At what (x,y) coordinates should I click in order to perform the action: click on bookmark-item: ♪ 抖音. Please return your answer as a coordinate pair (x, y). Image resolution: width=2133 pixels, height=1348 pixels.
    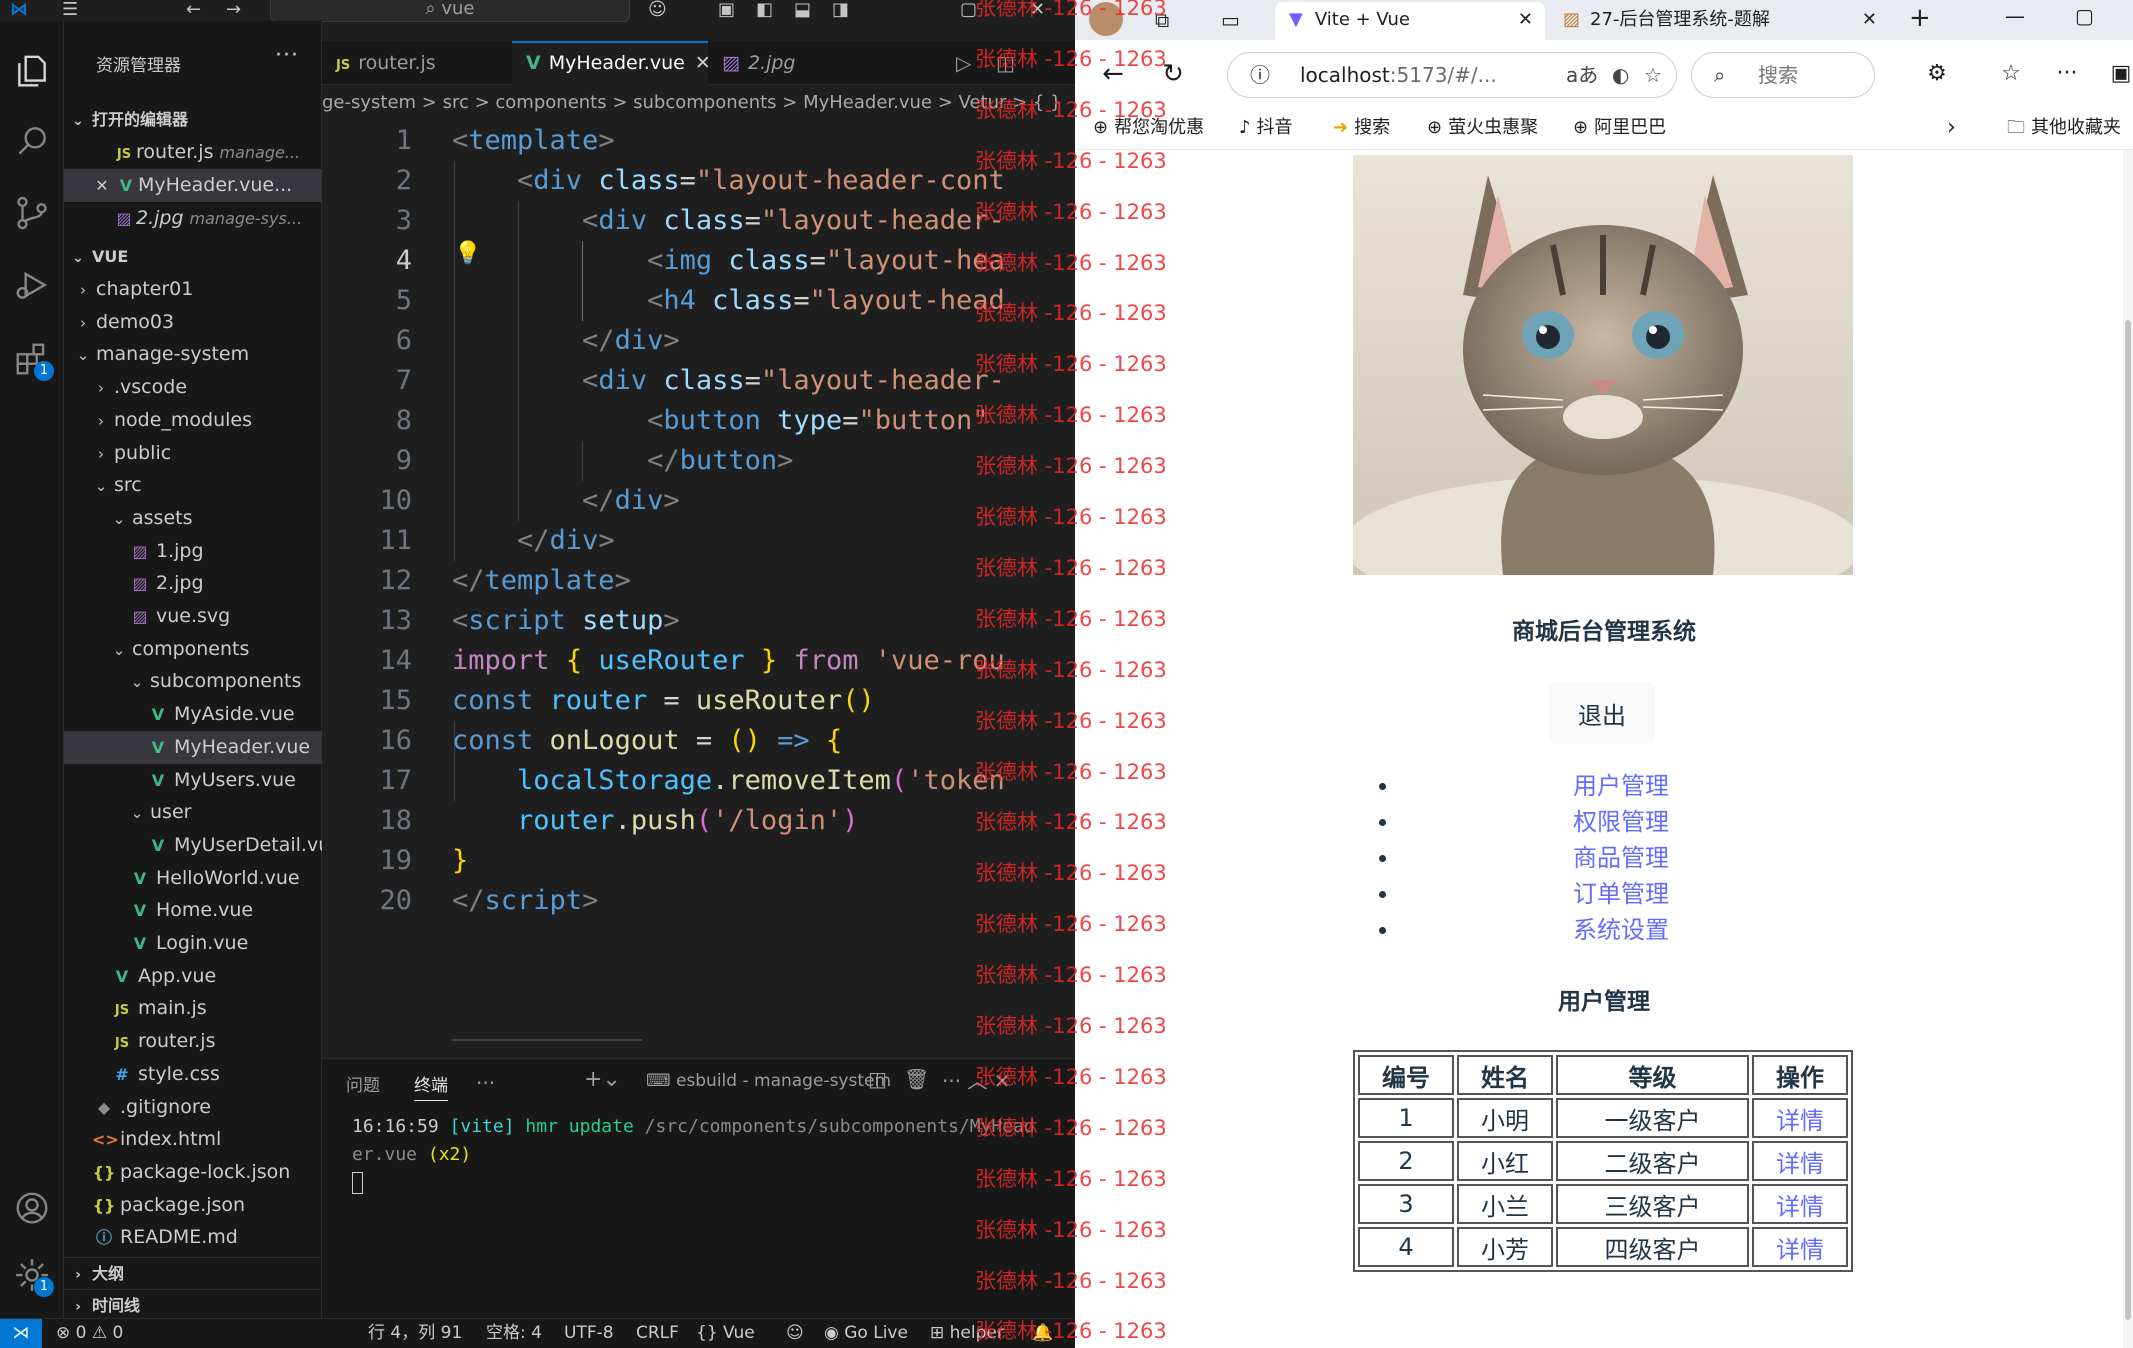
    Looking at the image, I should click on (1266, 128).